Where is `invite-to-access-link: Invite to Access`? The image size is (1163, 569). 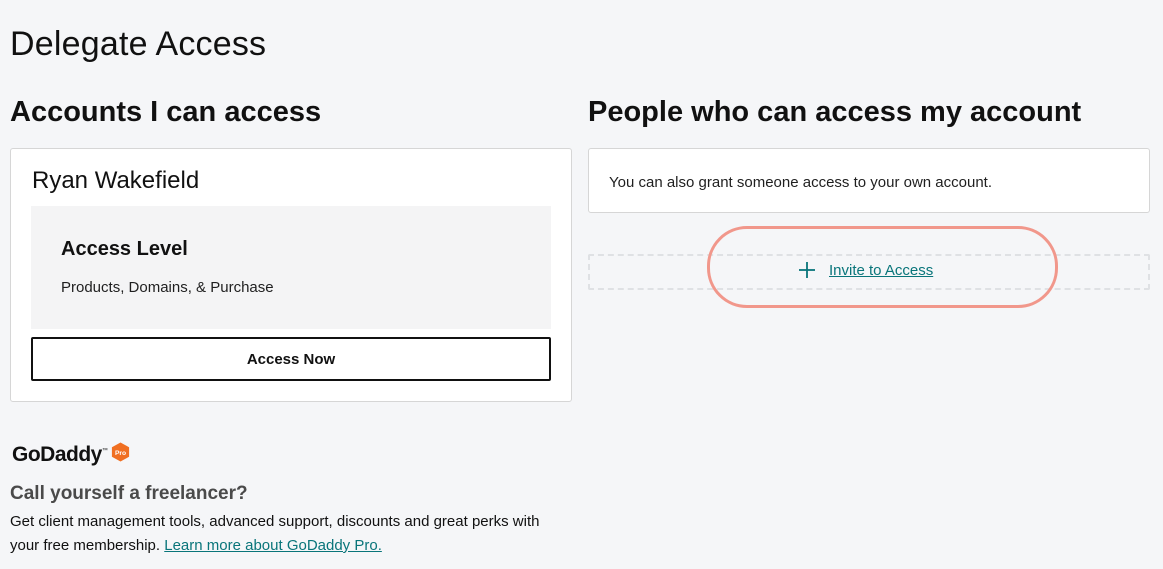 invite-to-access-link: Invite to Access is located at coordinates (865, 270).